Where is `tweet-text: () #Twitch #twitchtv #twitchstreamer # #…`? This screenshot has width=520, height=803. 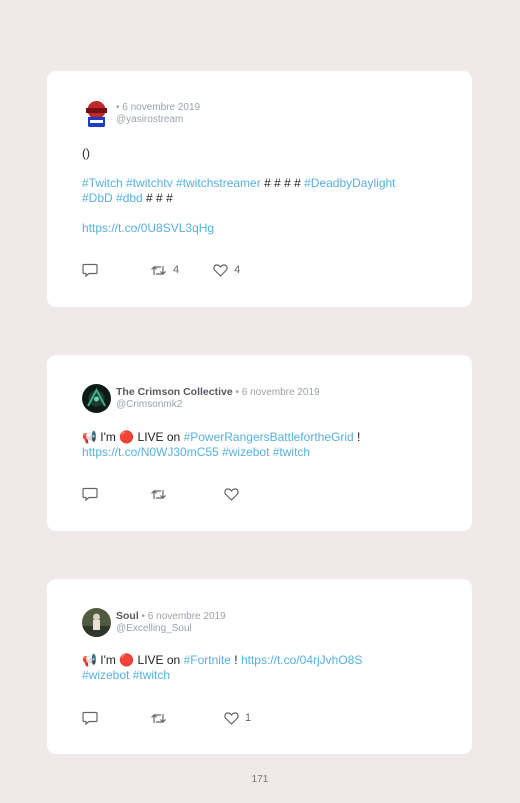
tweet-text: () #Twitch #twitchtv #twitchstreamer # #… is located at coordinates (262, 191).